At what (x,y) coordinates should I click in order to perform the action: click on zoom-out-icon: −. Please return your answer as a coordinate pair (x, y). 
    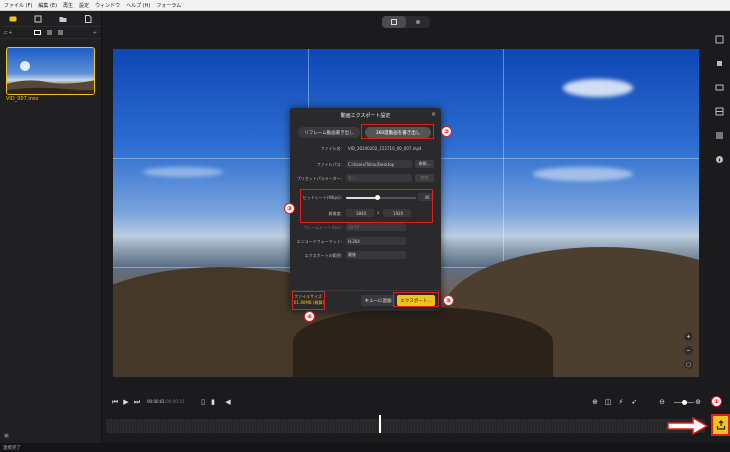
    Looking at the image, I should click on (688, 350).